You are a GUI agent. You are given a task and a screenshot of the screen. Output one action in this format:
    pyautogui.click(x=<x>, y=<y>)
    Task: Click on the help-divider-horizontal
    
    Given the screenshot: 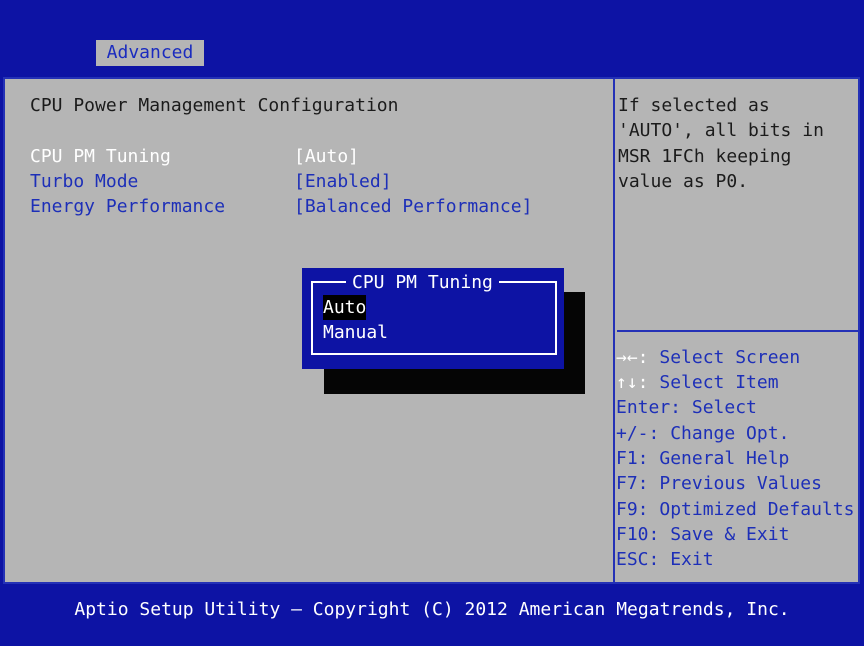 What is the action you would take?
    pyautogui.click(x=738, y=331)
    